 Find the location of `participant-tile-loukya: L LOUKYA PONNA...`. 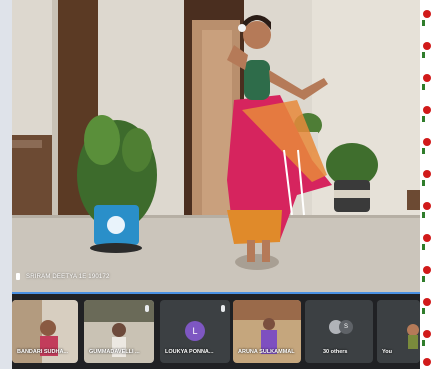

participant-tile-loukya: L LOUKYA PONNA... is located at coordinates (195, 331).